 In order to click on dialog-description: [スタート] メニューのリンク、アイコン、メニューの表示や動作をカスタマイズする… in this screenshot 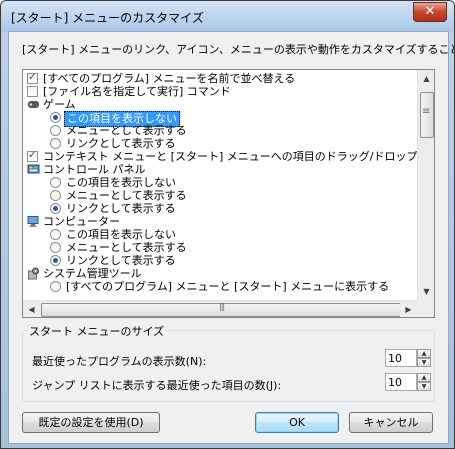, I will do `click(238, 49)`.